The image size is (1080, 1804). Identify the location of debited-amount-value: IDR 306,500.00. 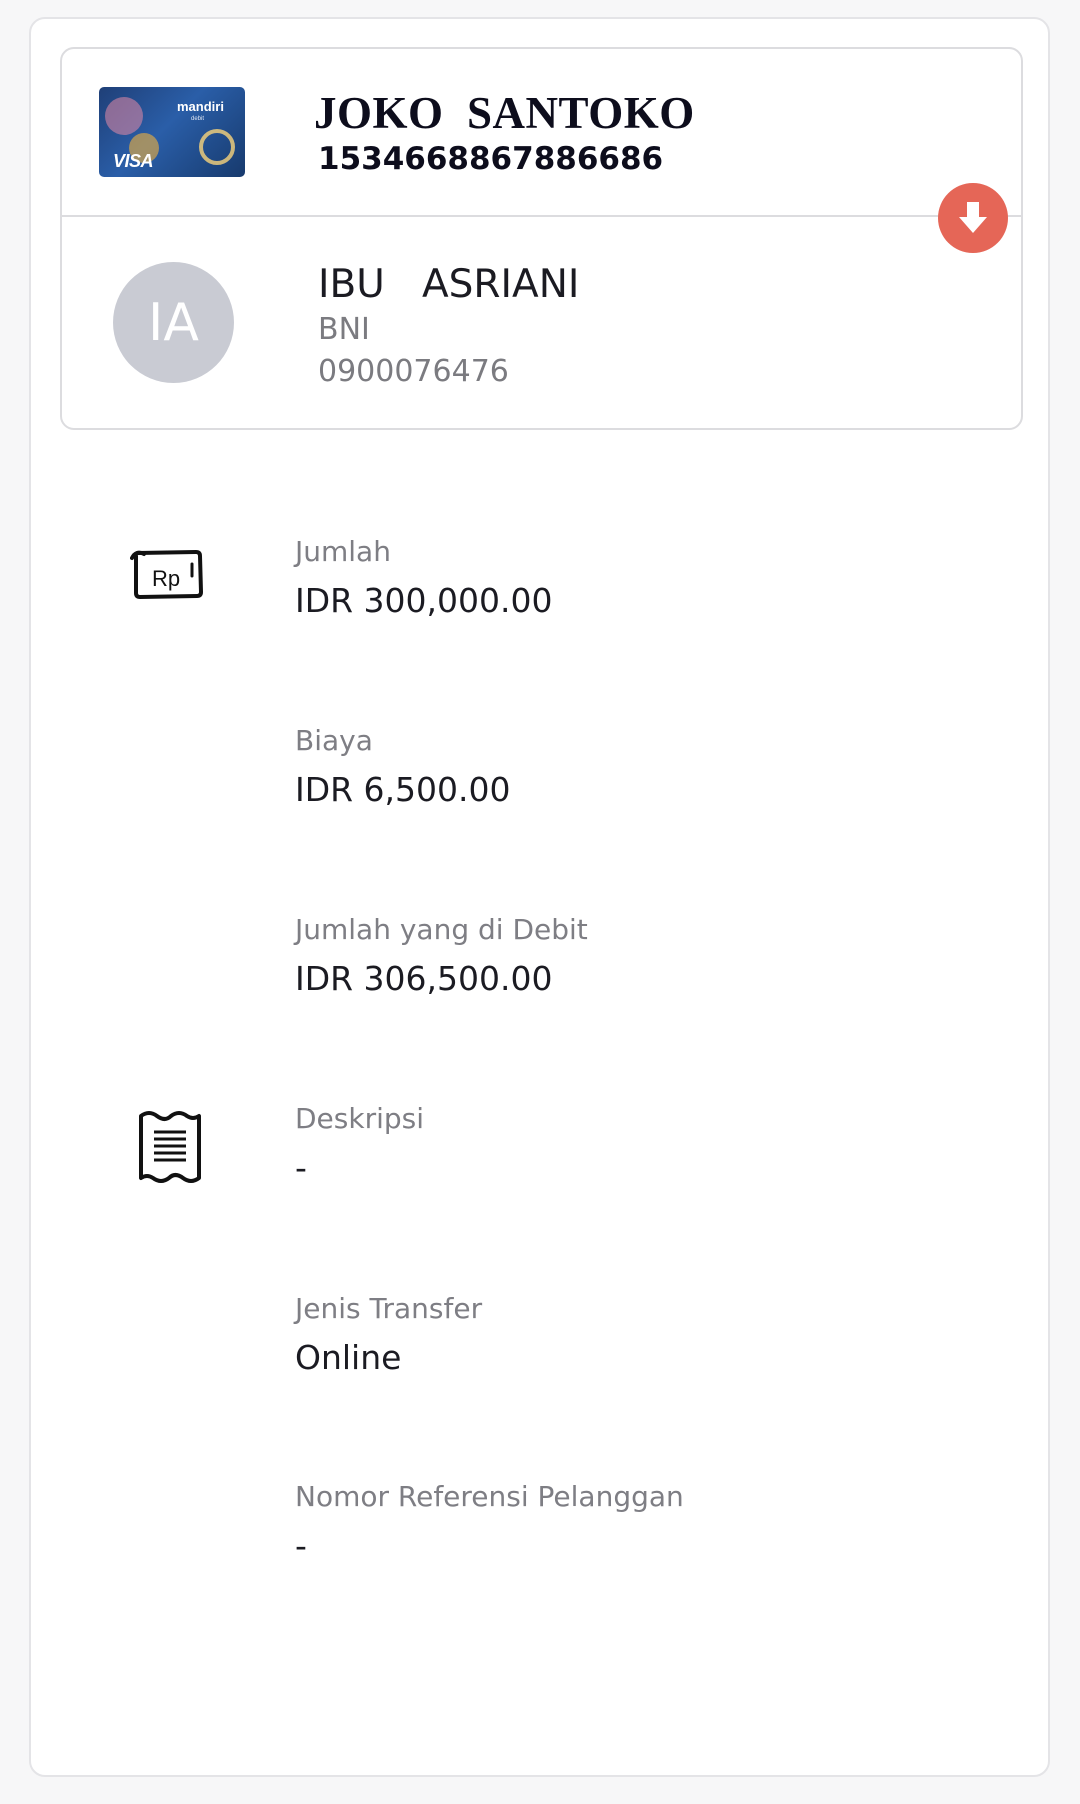
(424, 978).